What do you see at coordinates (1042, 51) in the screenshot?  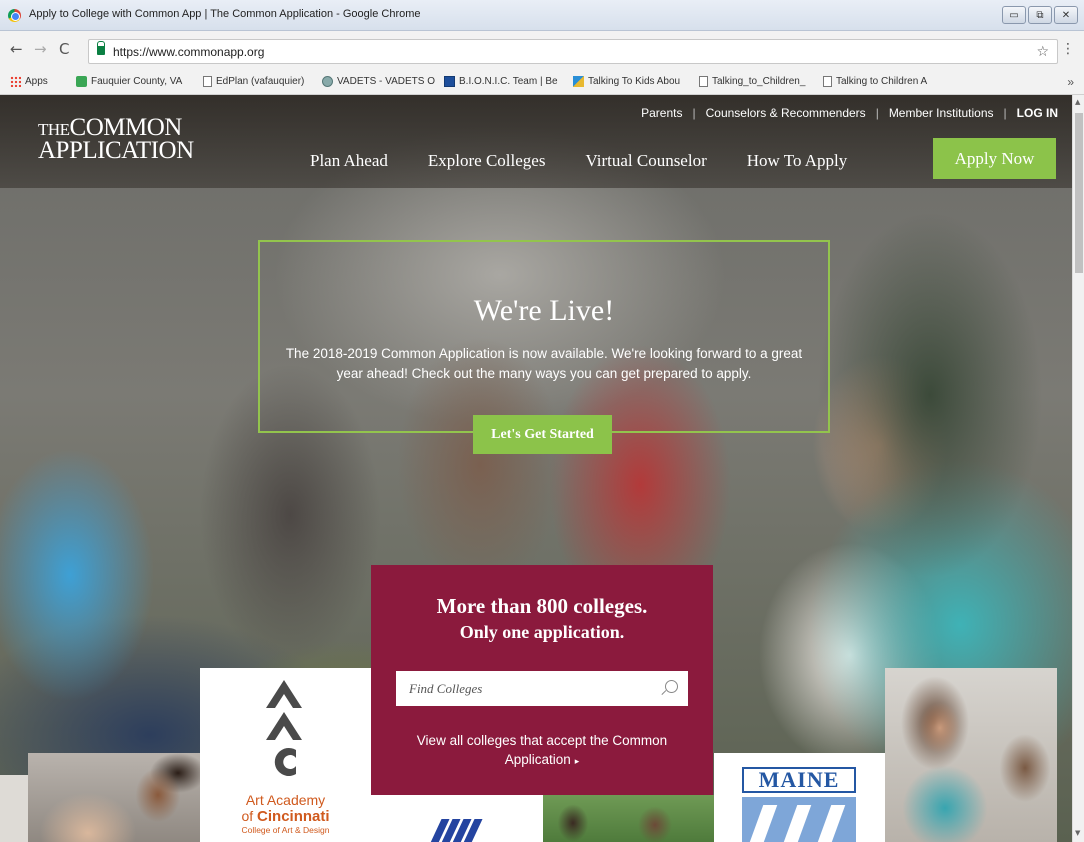 I see `bookmark-star-icon: ☆` at bounding box center [1042, 51].